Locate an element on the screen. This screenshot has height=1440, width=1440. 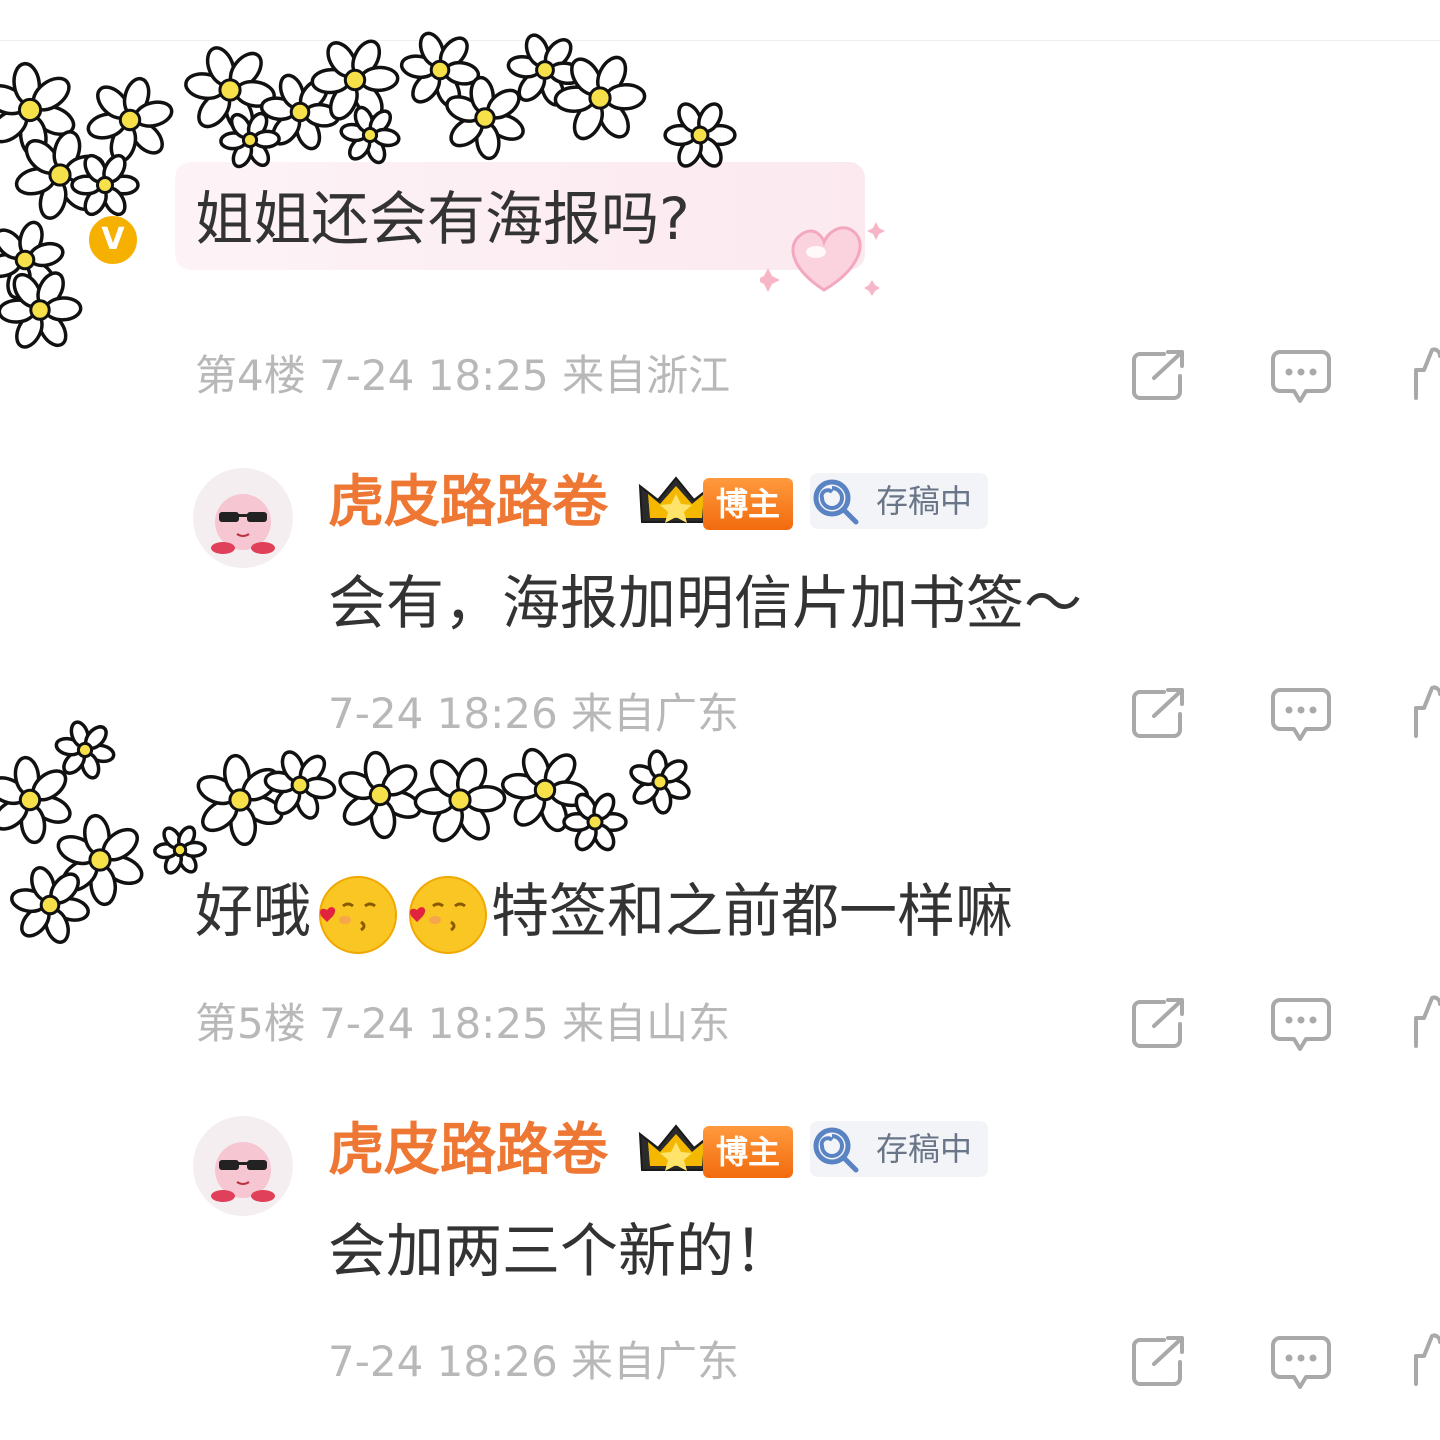
comment-text: 会加两三个新的！ is located at coordinates (560, 1251).